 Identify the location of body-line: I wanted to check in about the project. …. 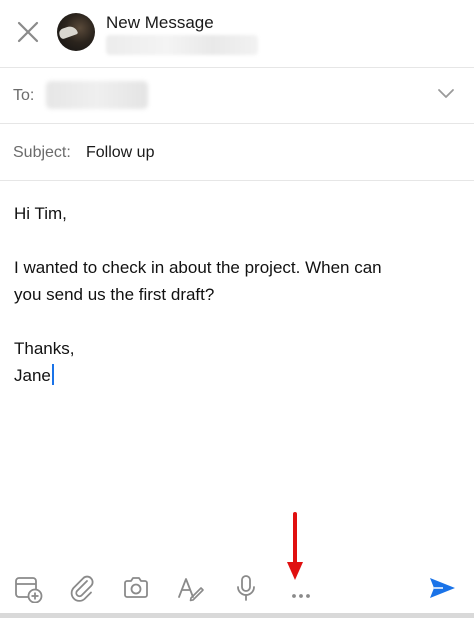
(198, 267).